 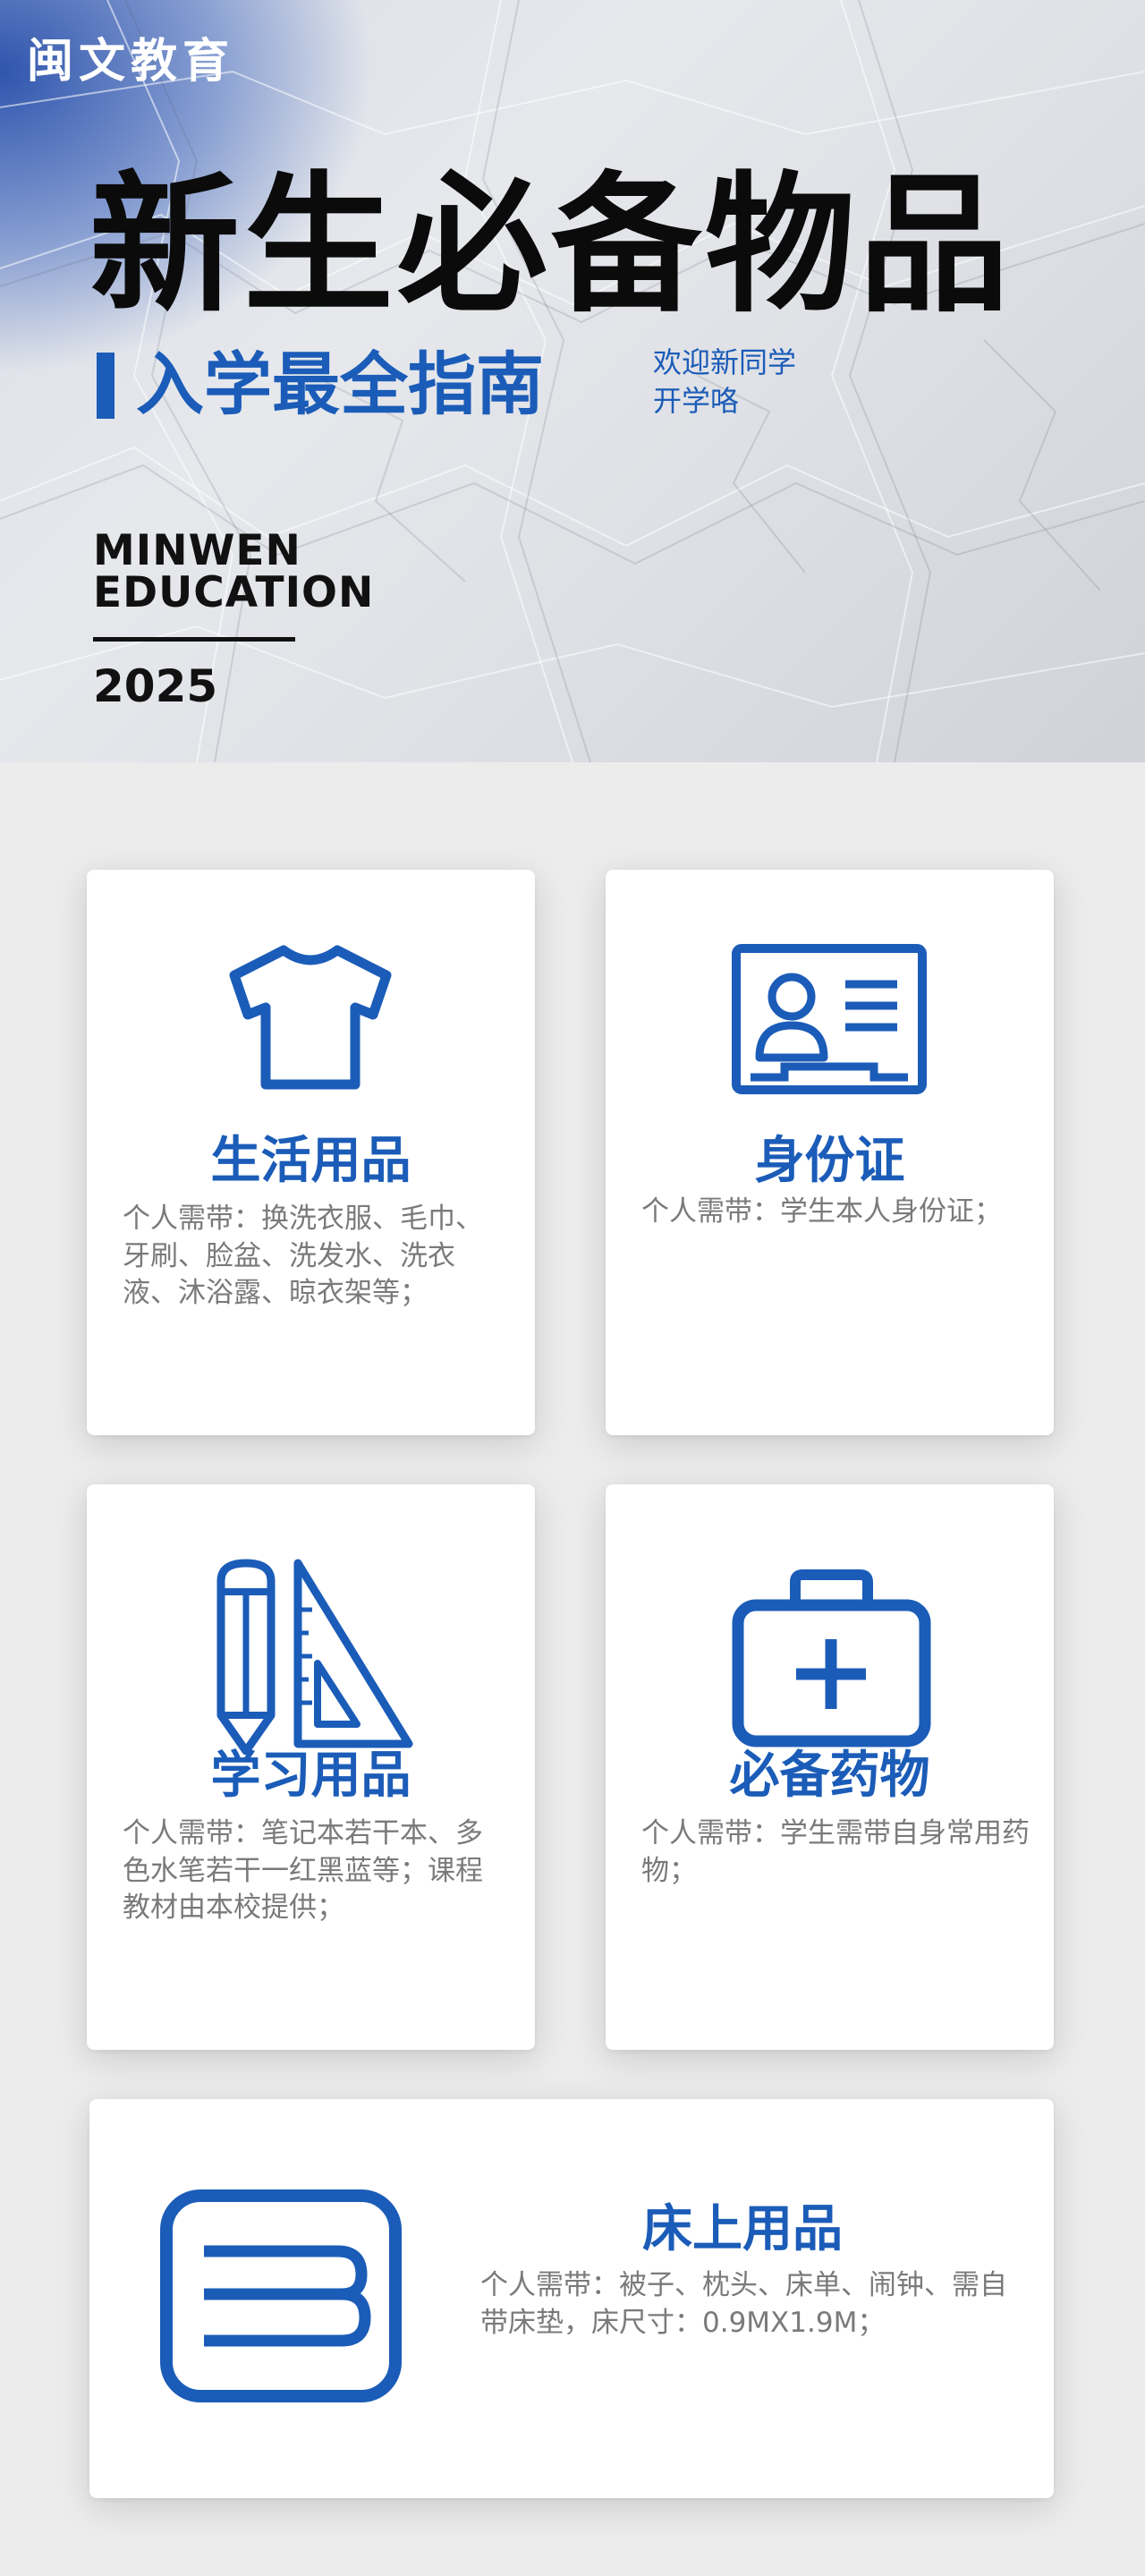 I want to click on card-study-supplies: 学习用品 个人需带：笔记本若干本、多色水笔若干一红黑蓝等；课程教材由本校提供；, so click(x=311, y=1767).